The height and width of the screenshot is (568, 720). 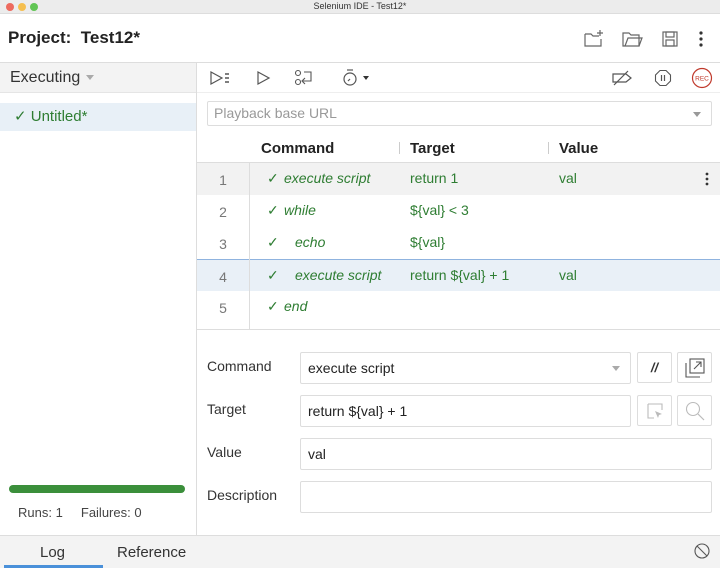 What do you see at coordinates (434, 178) in the screenshot?
I see `row-target: return 1` at bounding box center [434, 178].